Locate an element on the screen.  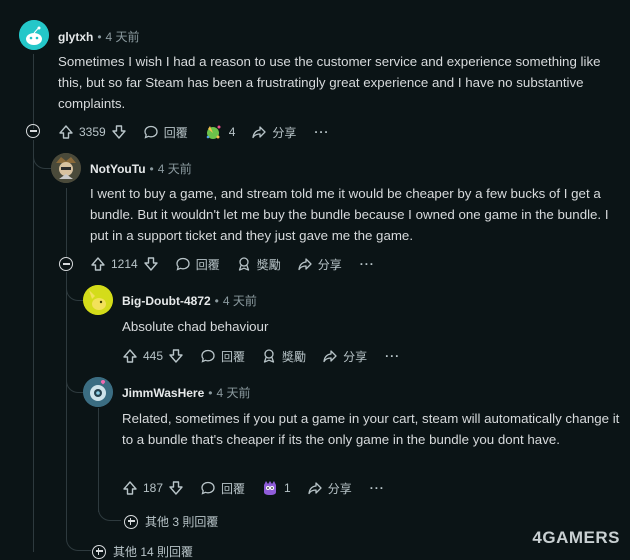
comment-header: Big-Doubt-4872 • 4 天前 is located at coordinates (189, 300).